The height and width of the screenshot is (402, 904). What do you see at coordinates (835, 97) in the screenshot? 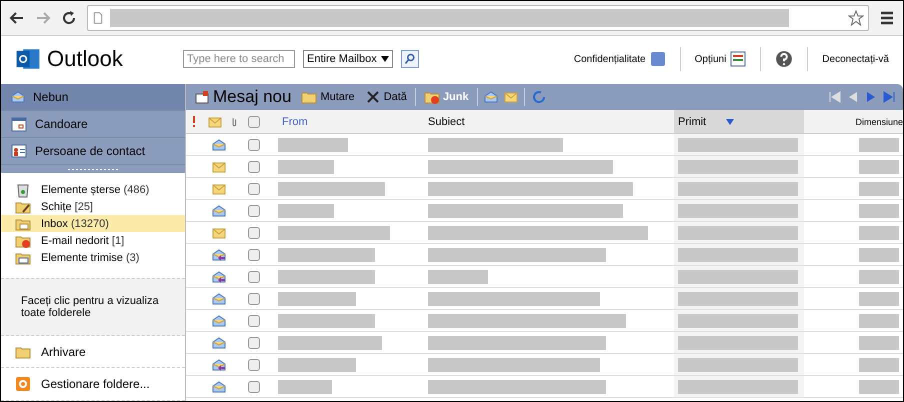
I see `first-page-icon` at bounding box center [835, 97].